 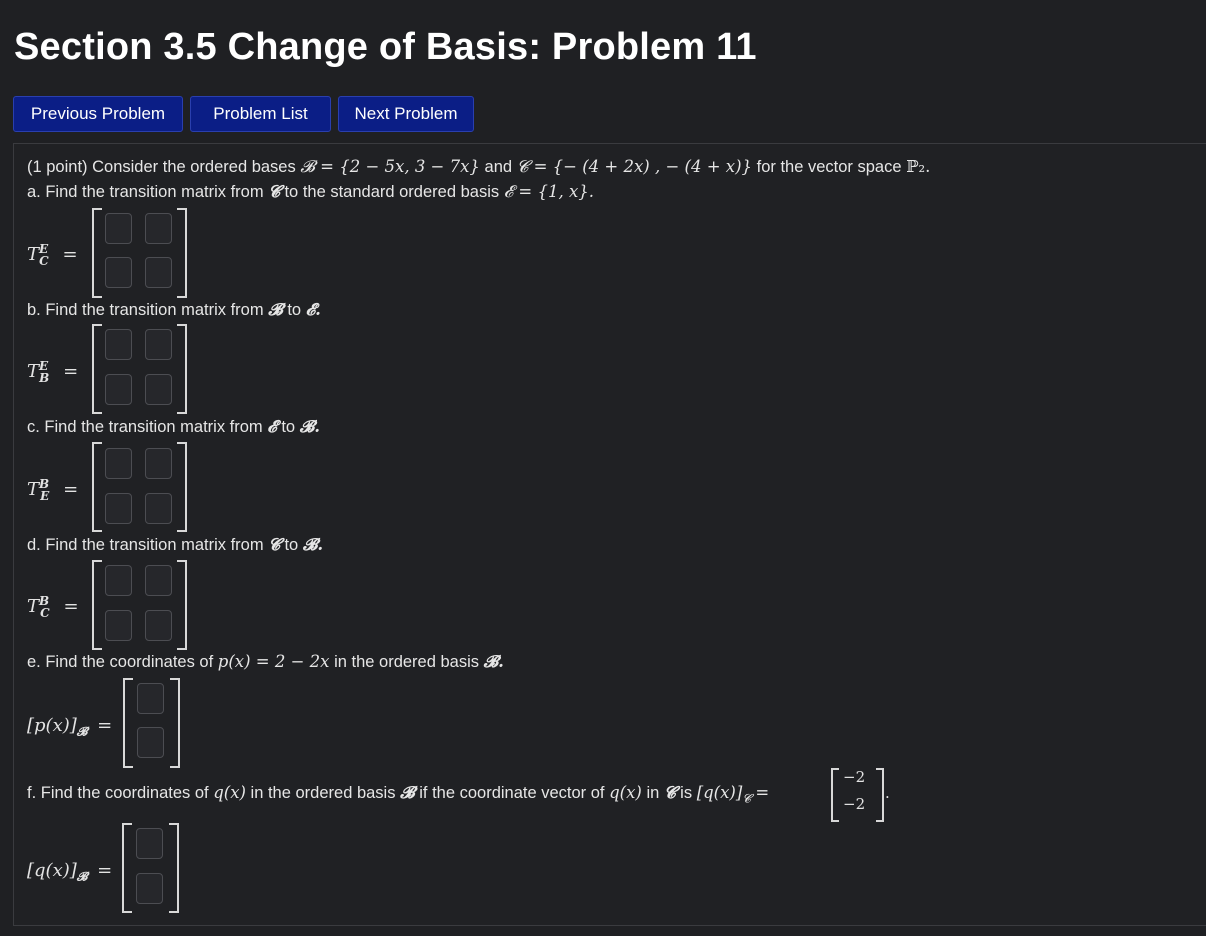 What do you see at coordinates (52, 255) in the screenshot?
I see `part-a-lhs: TEC =` at bounding box center [52, 255].